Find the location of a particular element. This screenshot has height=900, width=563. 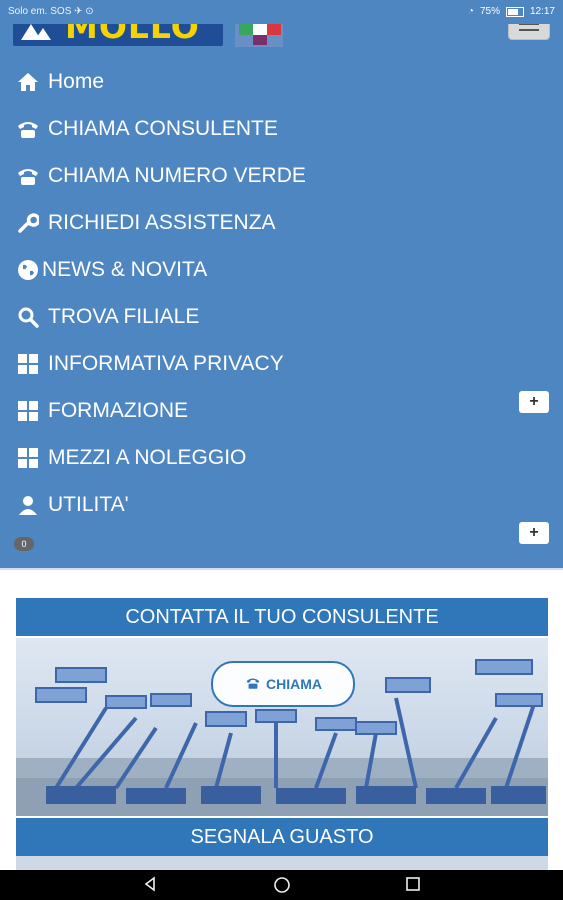

fault-panel-image is located at coordinates (282, 863).